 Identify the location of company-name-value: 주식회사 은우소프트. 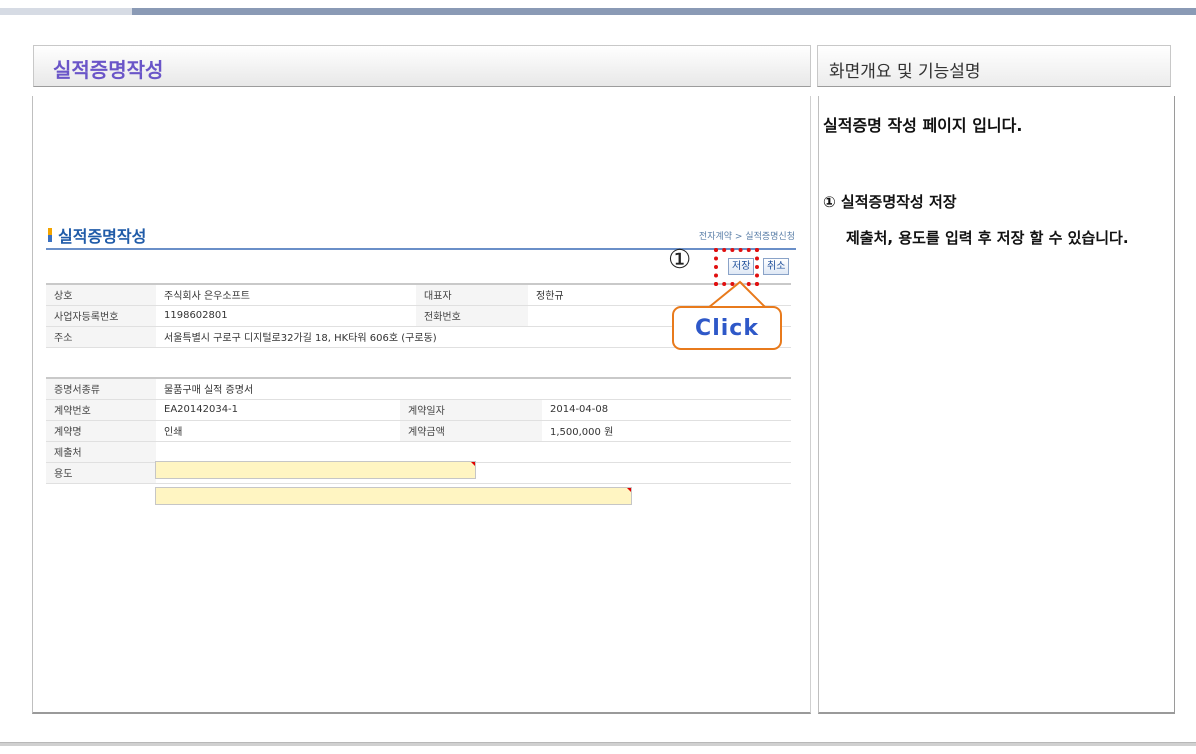
(286, 295).